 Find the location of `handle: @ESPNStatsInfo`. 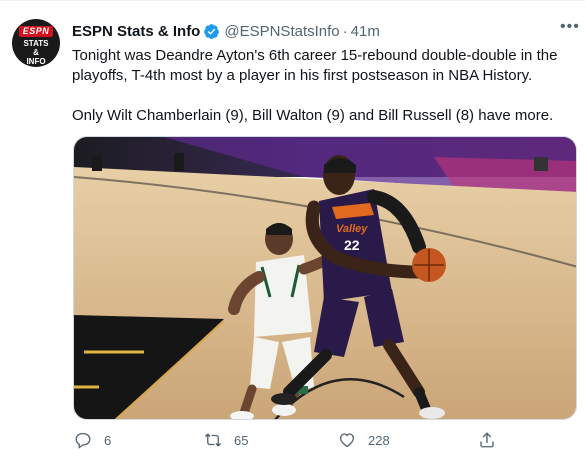

handle: @ESPNStatsInfo is located at coordinates (281, 31).